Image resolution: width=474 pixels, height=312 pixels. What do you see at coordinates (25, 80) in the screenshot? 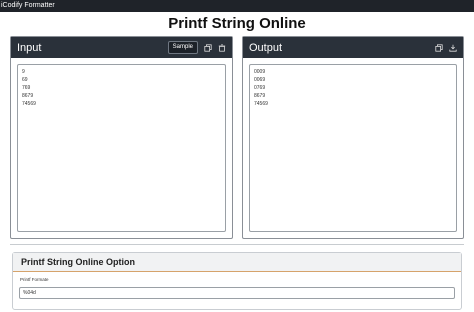
I see `input-line: 69` at bounding box center [25, 80].